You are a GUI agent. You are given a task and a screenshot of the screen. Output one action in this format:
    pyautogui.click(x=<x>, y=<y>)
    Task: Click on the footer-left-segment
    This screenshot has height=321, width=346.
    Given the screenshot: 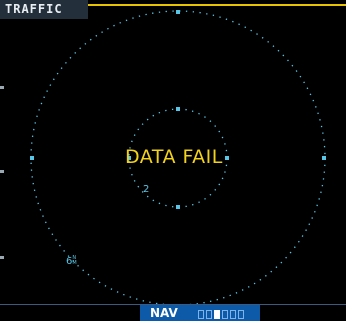 What is the action you would take?
    pyautogui.click(x=70, y=313)
    